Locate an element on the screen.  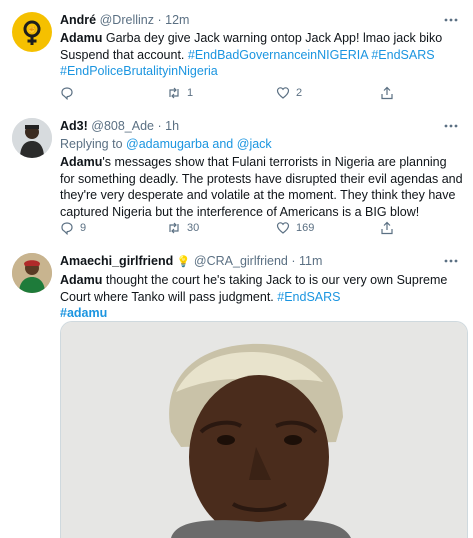
reply-count: 9 is located at coordinates (83, 228).